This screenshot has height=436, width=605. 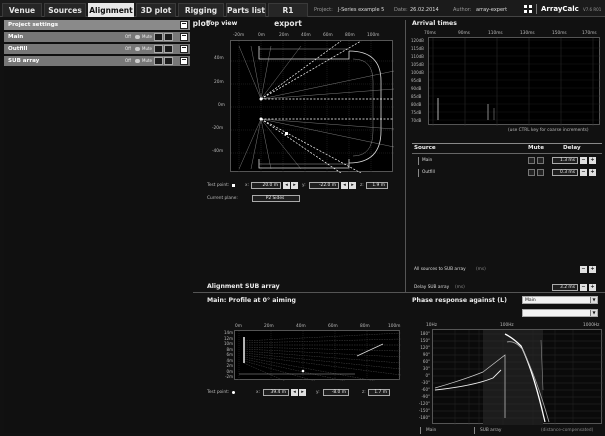 What do you see at coordinates (572, 148) in the screenshot?
I see `col-delay: Delay` at bounding box center [572, 148].